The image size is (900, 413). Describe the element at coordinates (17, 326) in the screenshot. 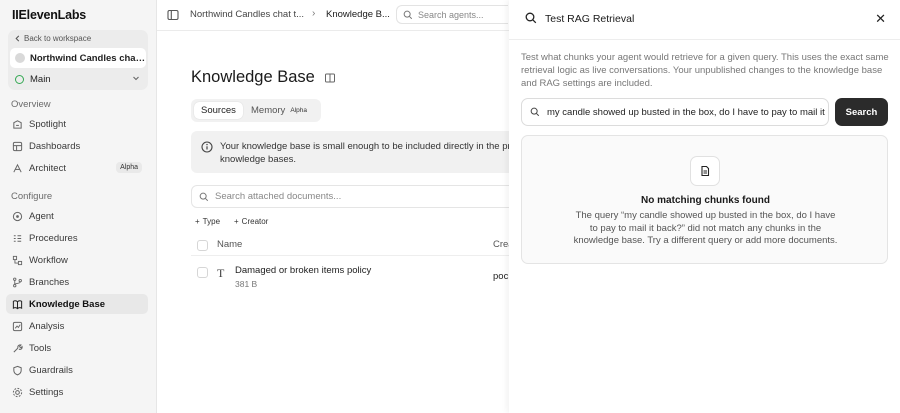

I see `analysis-icon` at that location.